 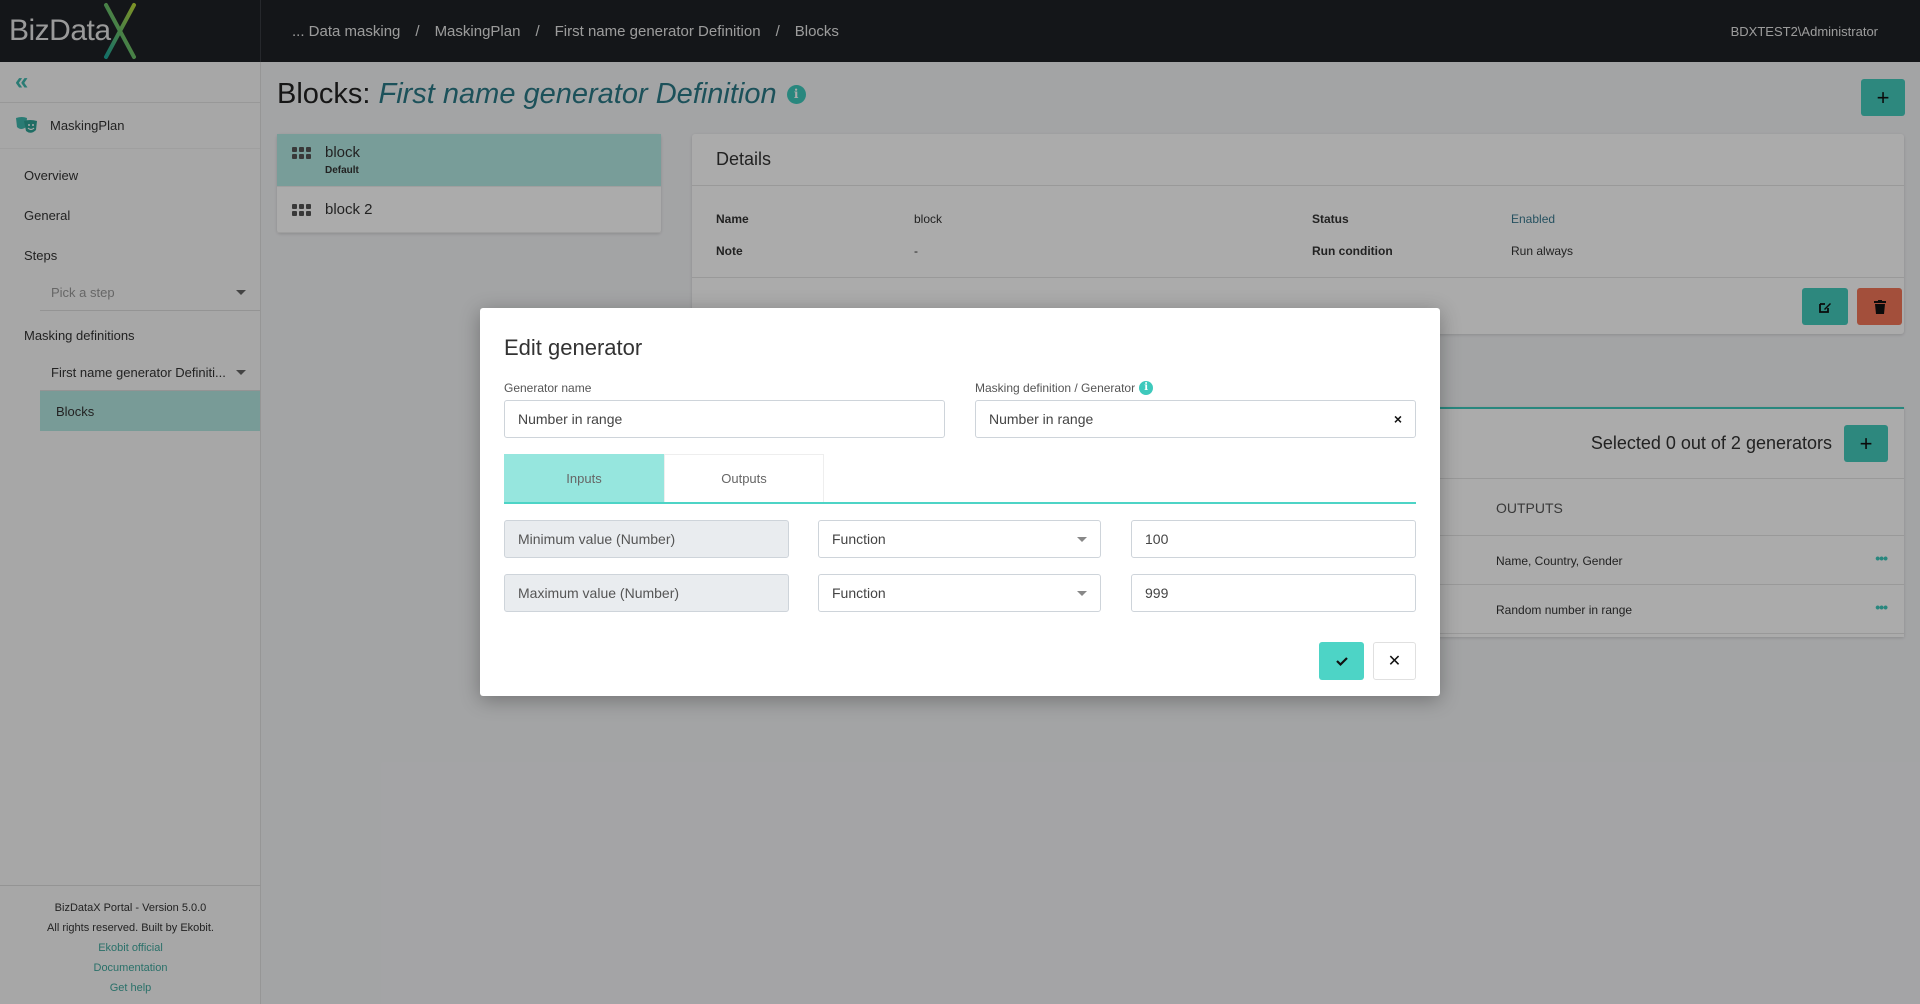 What do you see at coordinates (573, 347) in the screenshot?
I see `modal-title: Edit generator` at bounding box center [573, 347].